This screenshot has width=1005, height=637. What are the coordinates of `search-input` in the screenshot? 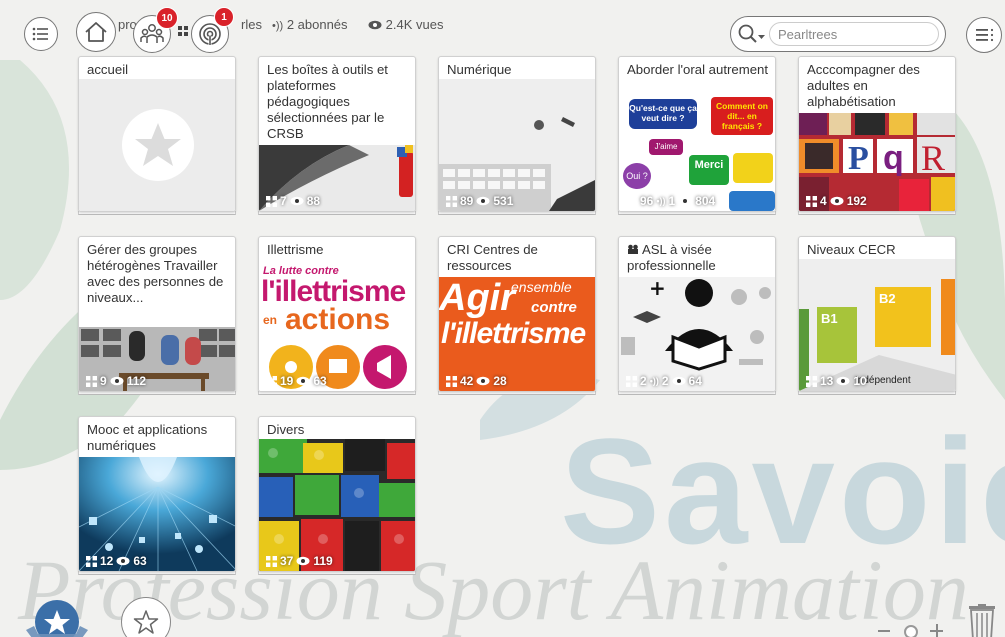 It's located at (854, 34).